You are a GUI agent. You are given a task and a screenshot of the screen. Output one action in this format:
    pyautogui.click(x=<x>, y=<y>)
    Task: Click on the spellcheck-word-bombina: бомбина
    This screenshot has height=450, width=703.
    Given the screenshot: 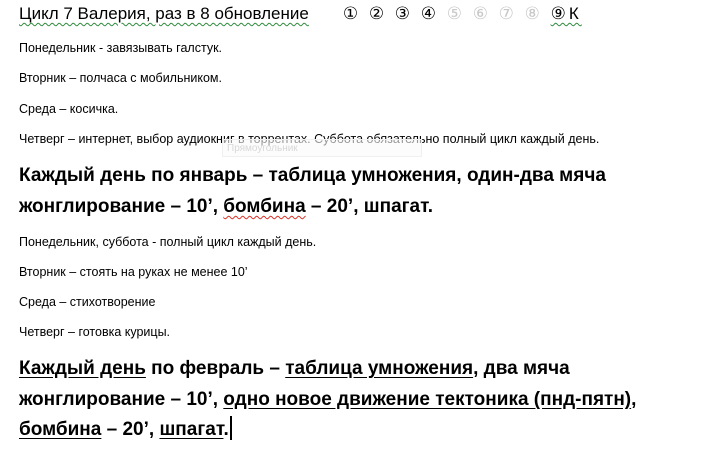 What is the action you would take?
    pyautogui.click(x=264, y=206)
    